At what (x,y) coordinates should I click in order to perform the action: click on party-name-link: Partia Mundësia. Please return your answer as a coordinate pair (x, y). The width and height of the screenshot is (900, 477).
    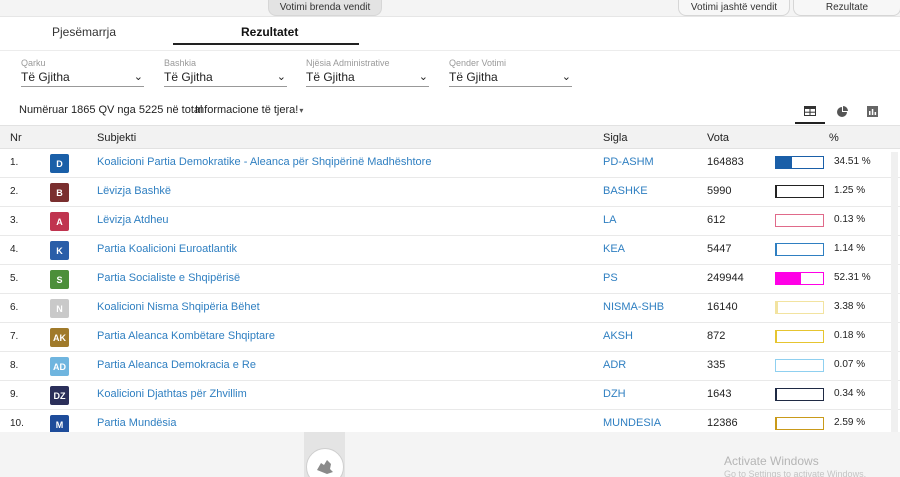
    Looking at the image, I should click on (137, 423).